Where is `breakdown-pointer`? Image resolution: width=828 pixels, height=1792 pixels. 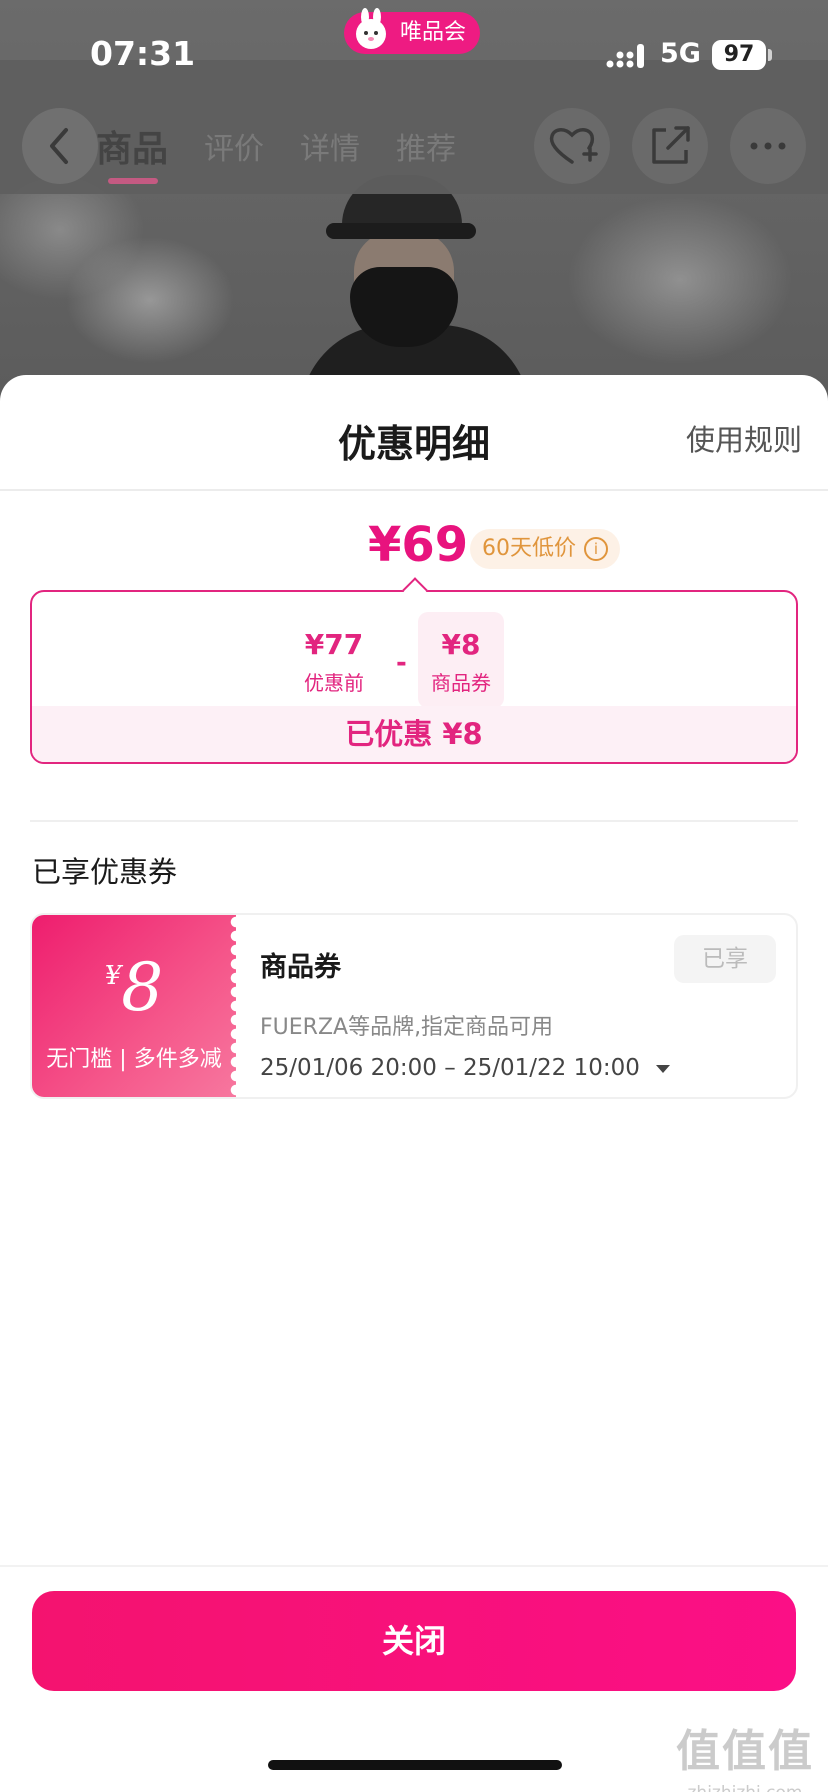
breakdown-pointer is located at coordinates (415, 590).